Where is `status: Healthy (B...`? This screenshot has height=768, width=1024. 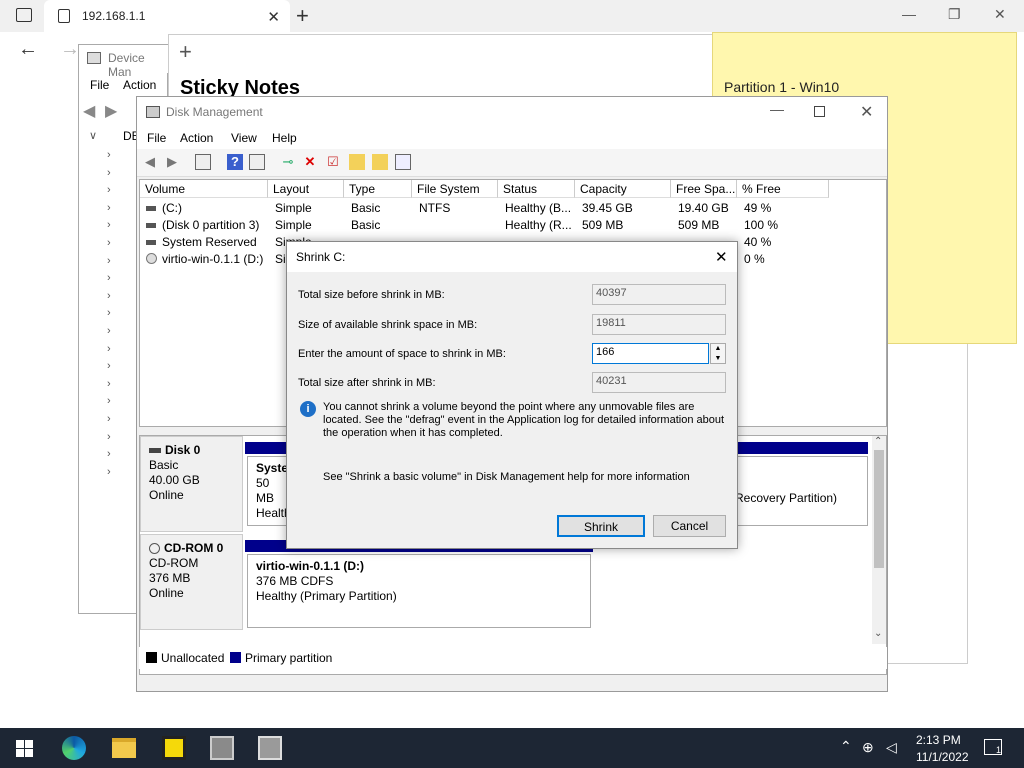 status: Healthy (B... is located at coordinates (538, 208).